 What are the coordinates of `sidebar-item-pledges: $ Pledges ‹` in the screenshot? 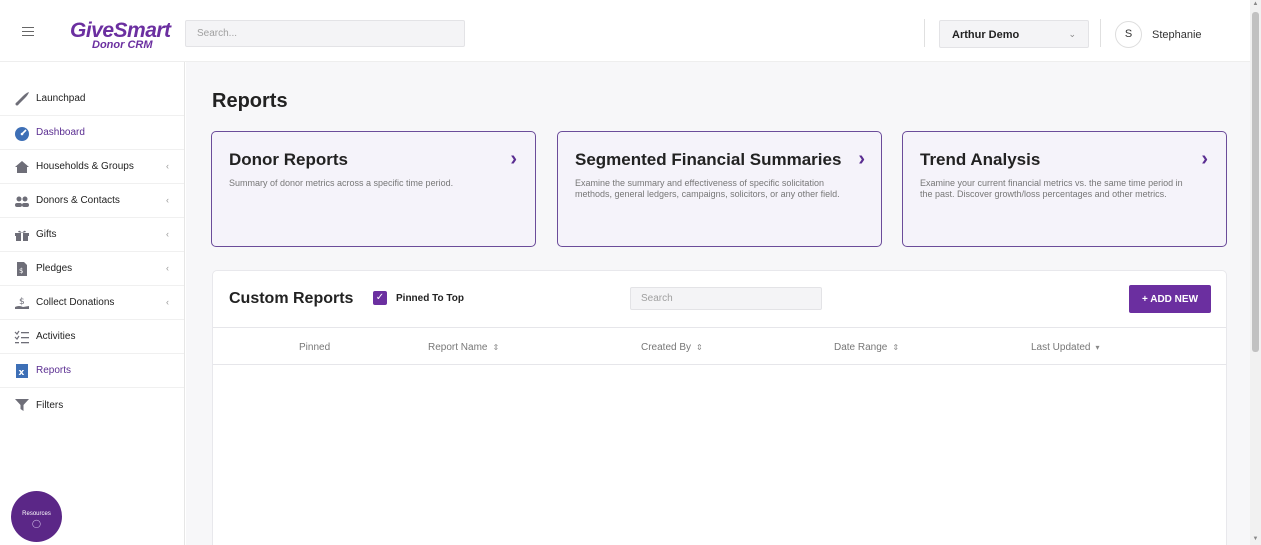 It's located at (92, 269).